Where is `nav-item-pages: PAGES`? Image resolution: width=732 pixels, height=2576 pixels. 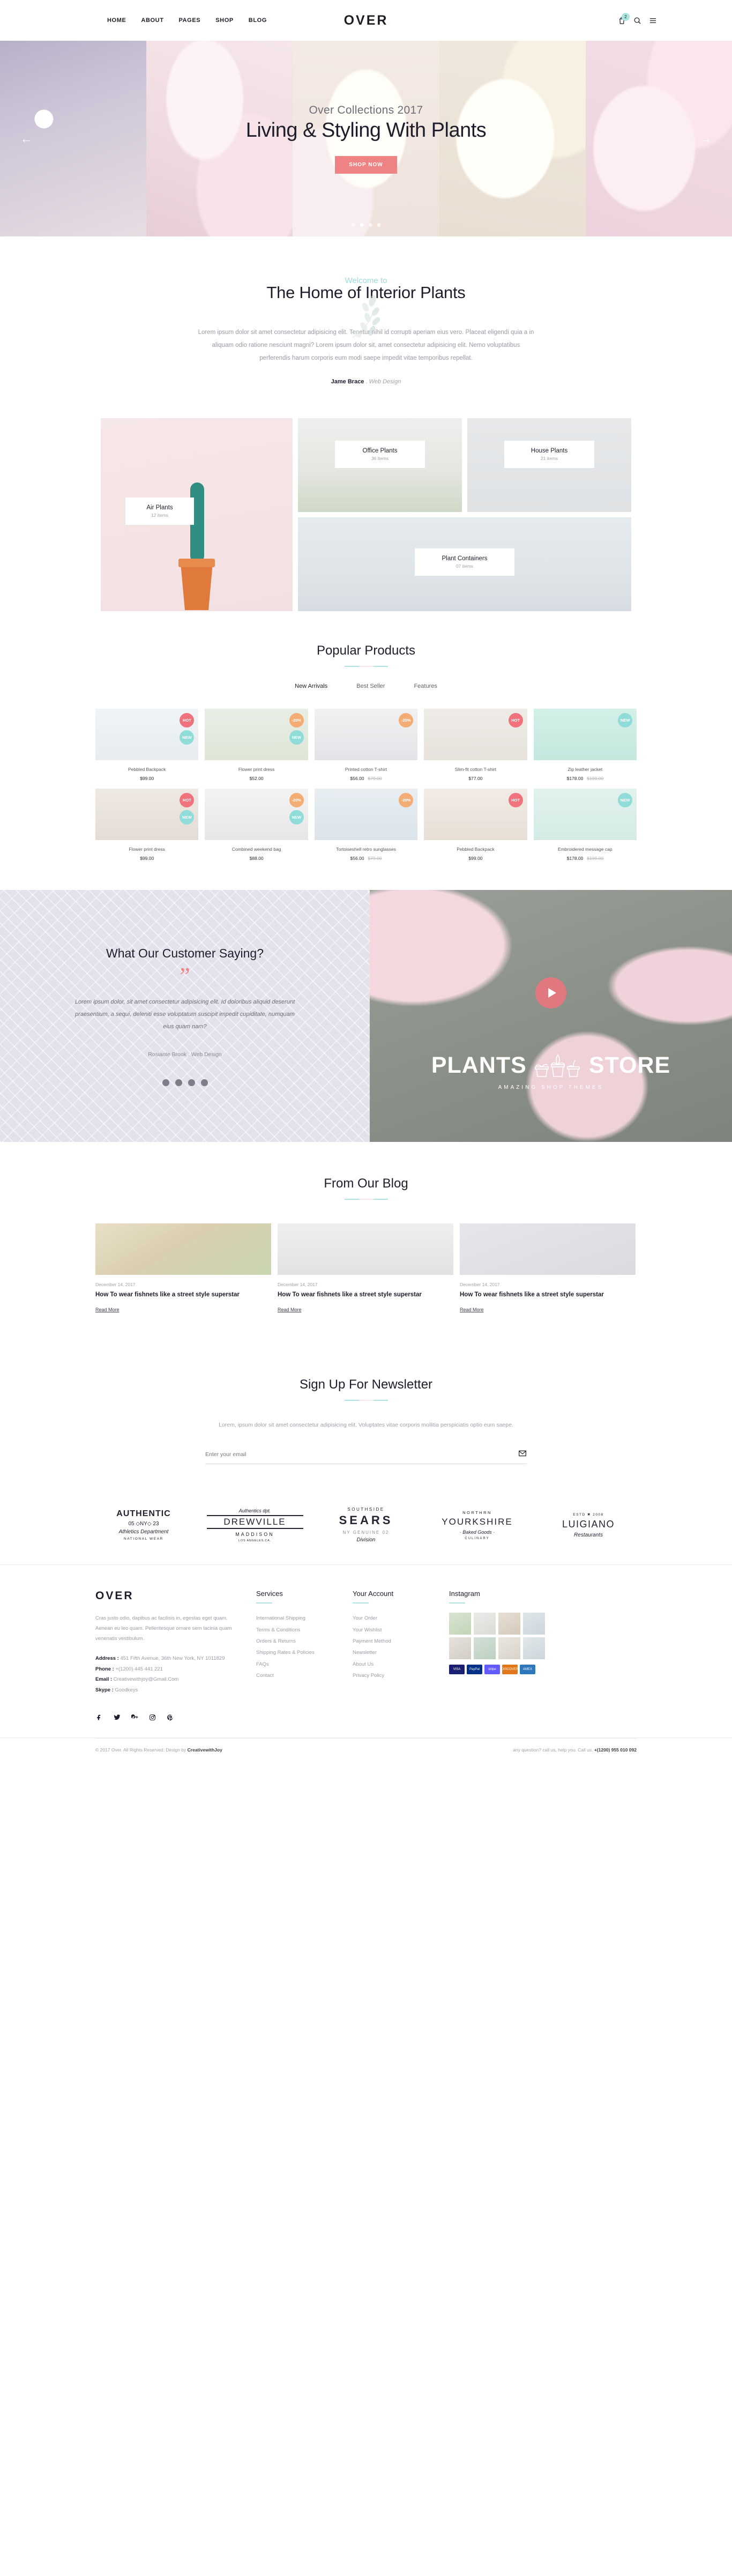
nav-item-pages: PAGES is located at coordinates (190, 20).